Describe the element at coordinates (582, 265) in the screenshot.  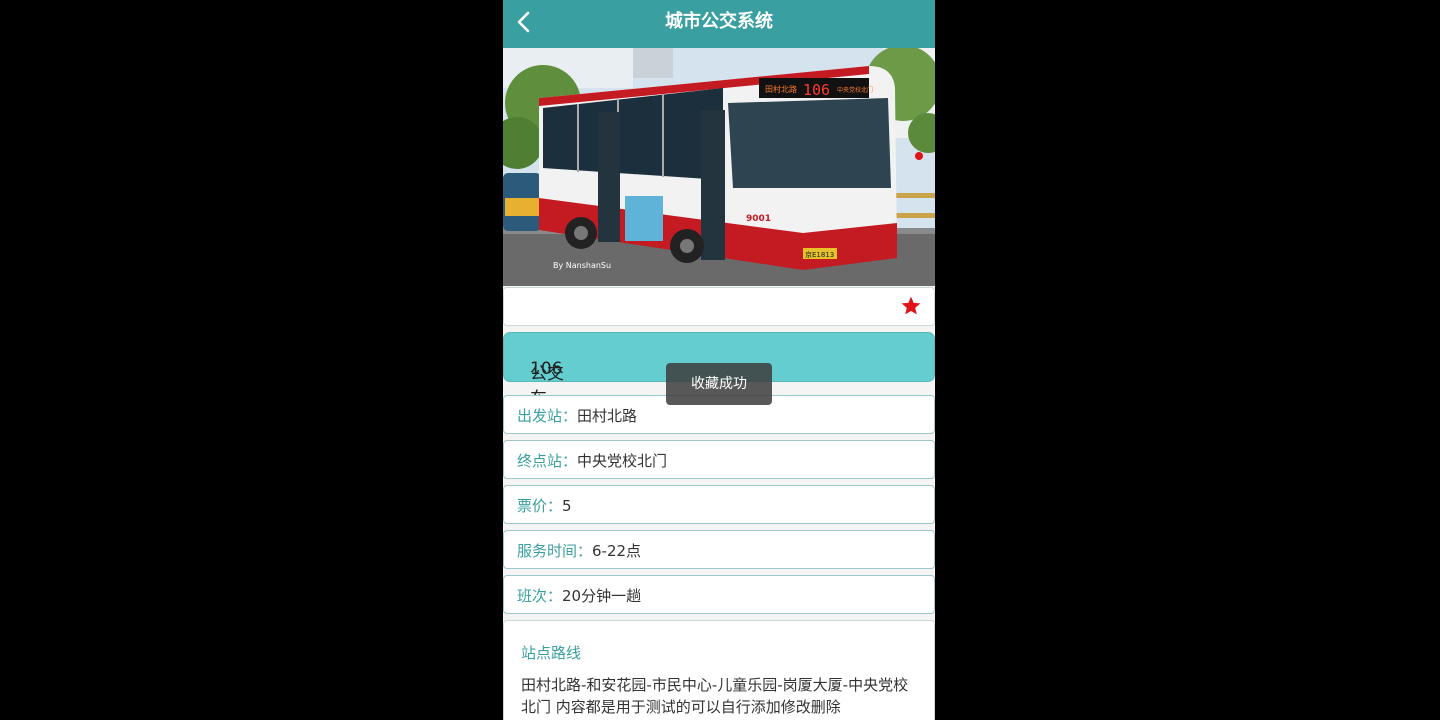
I see `photo-watermark: By NanshanSu` at that location.